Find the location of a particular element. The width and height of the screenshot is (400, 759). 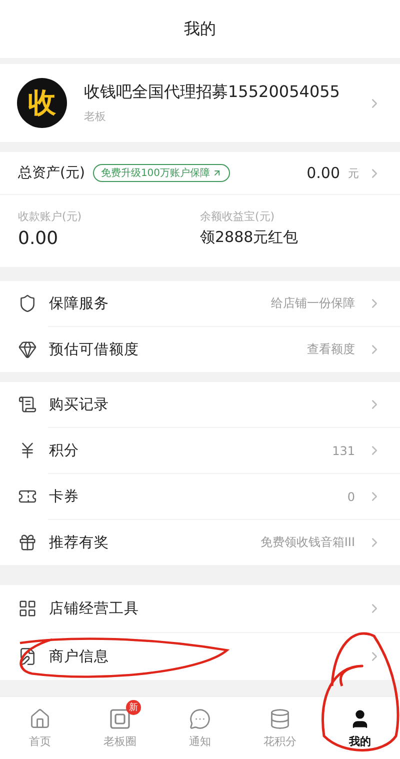

menu-row: 卡券 0 is located at coordinates (200, 496).